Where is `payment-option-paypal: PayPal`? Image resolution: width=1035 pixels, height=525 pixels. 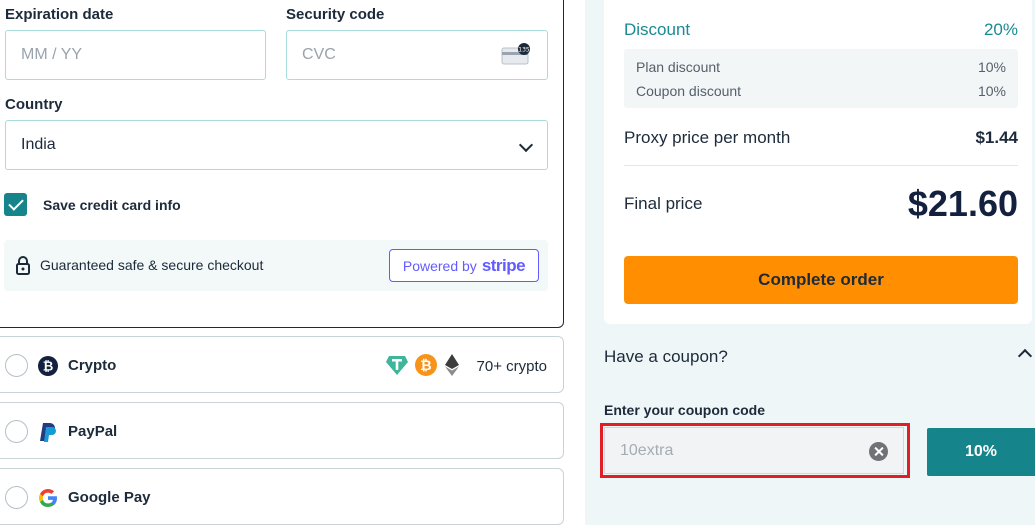 payment-option-paypal: PayPal is located at coordinates (282, 430).